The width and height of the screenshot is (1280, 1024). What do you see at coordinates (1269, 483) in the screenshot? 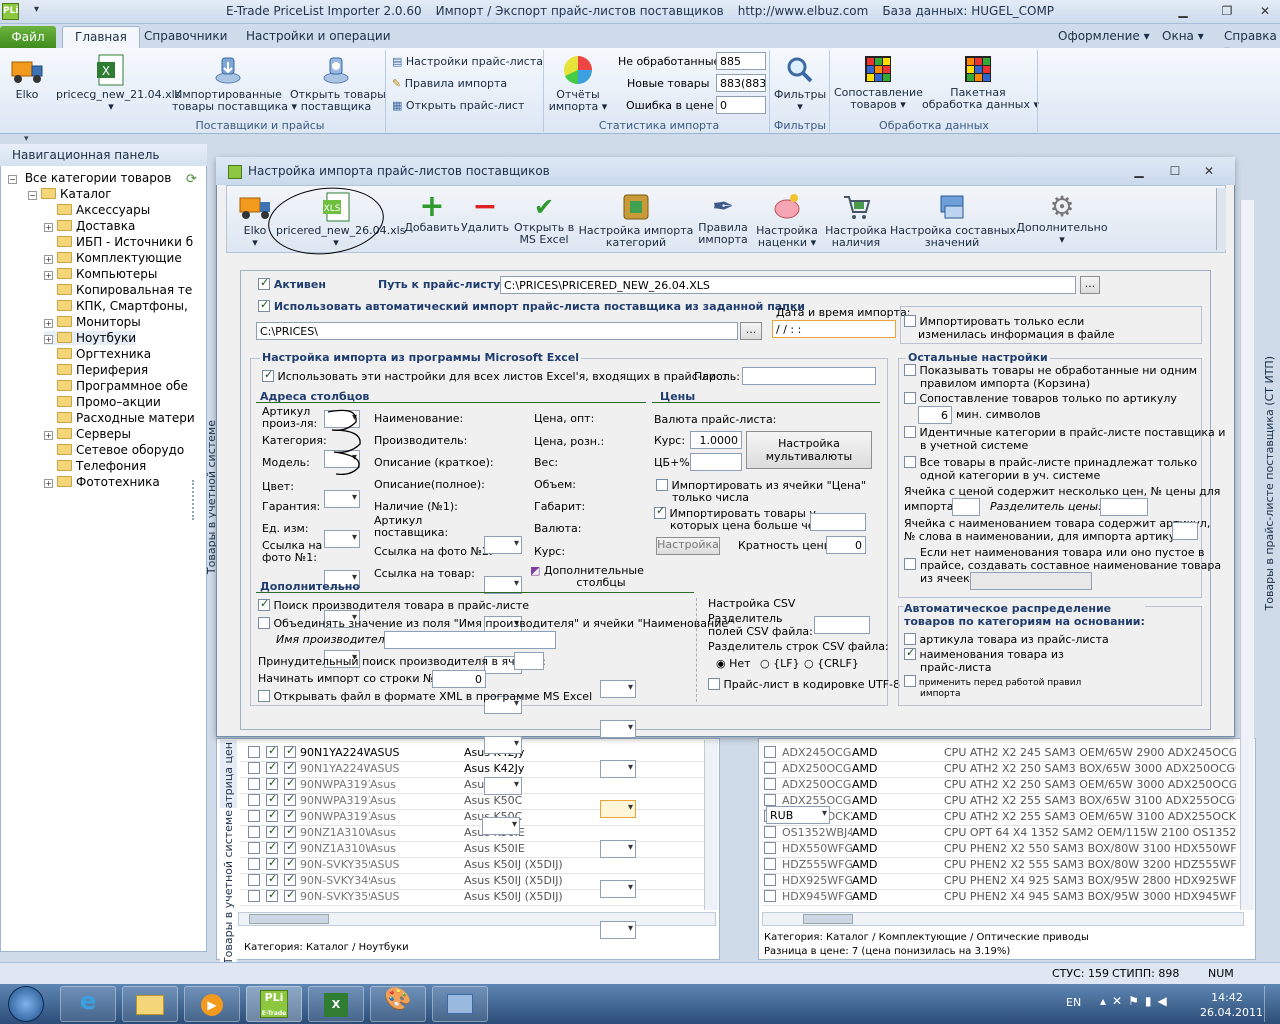
I see `side-tab-supplier-pl: Товары в прайс-листе поставщика (СТ ИТП)` at bounding box center [1269, 483].